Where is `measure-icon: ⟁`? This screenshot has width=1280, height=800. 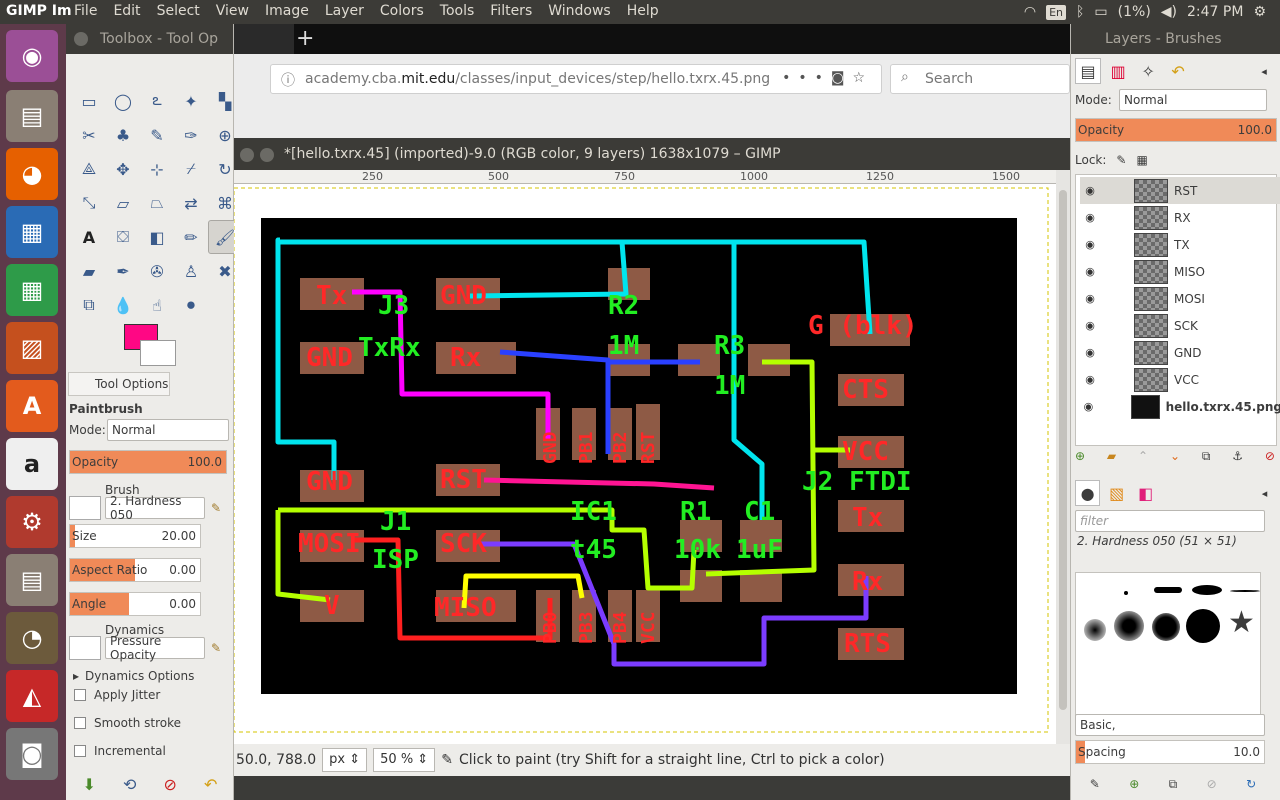
measure-icon: ⟁ is located at coordinates (89, 169).